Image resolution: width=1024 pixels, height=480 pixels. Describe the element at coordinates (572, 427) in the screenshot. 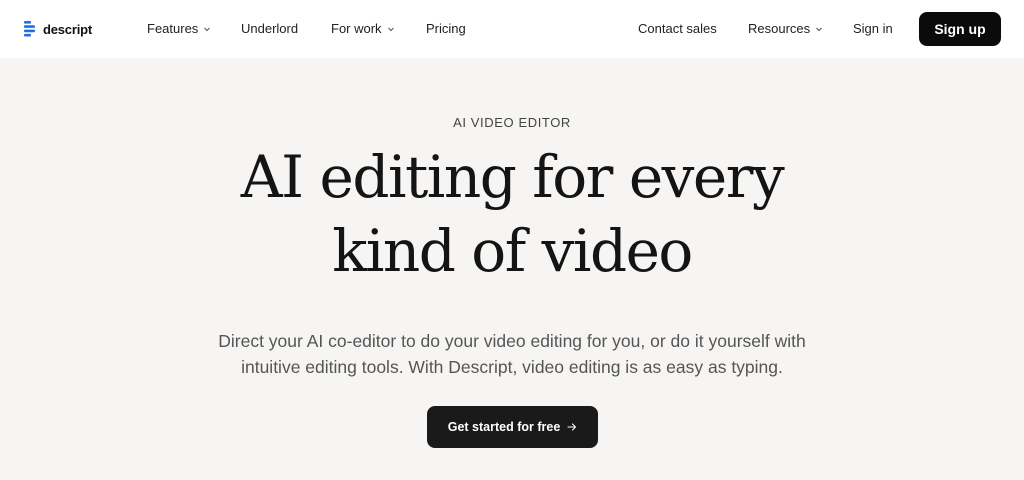

I see `arrow-right-icon` at that location.